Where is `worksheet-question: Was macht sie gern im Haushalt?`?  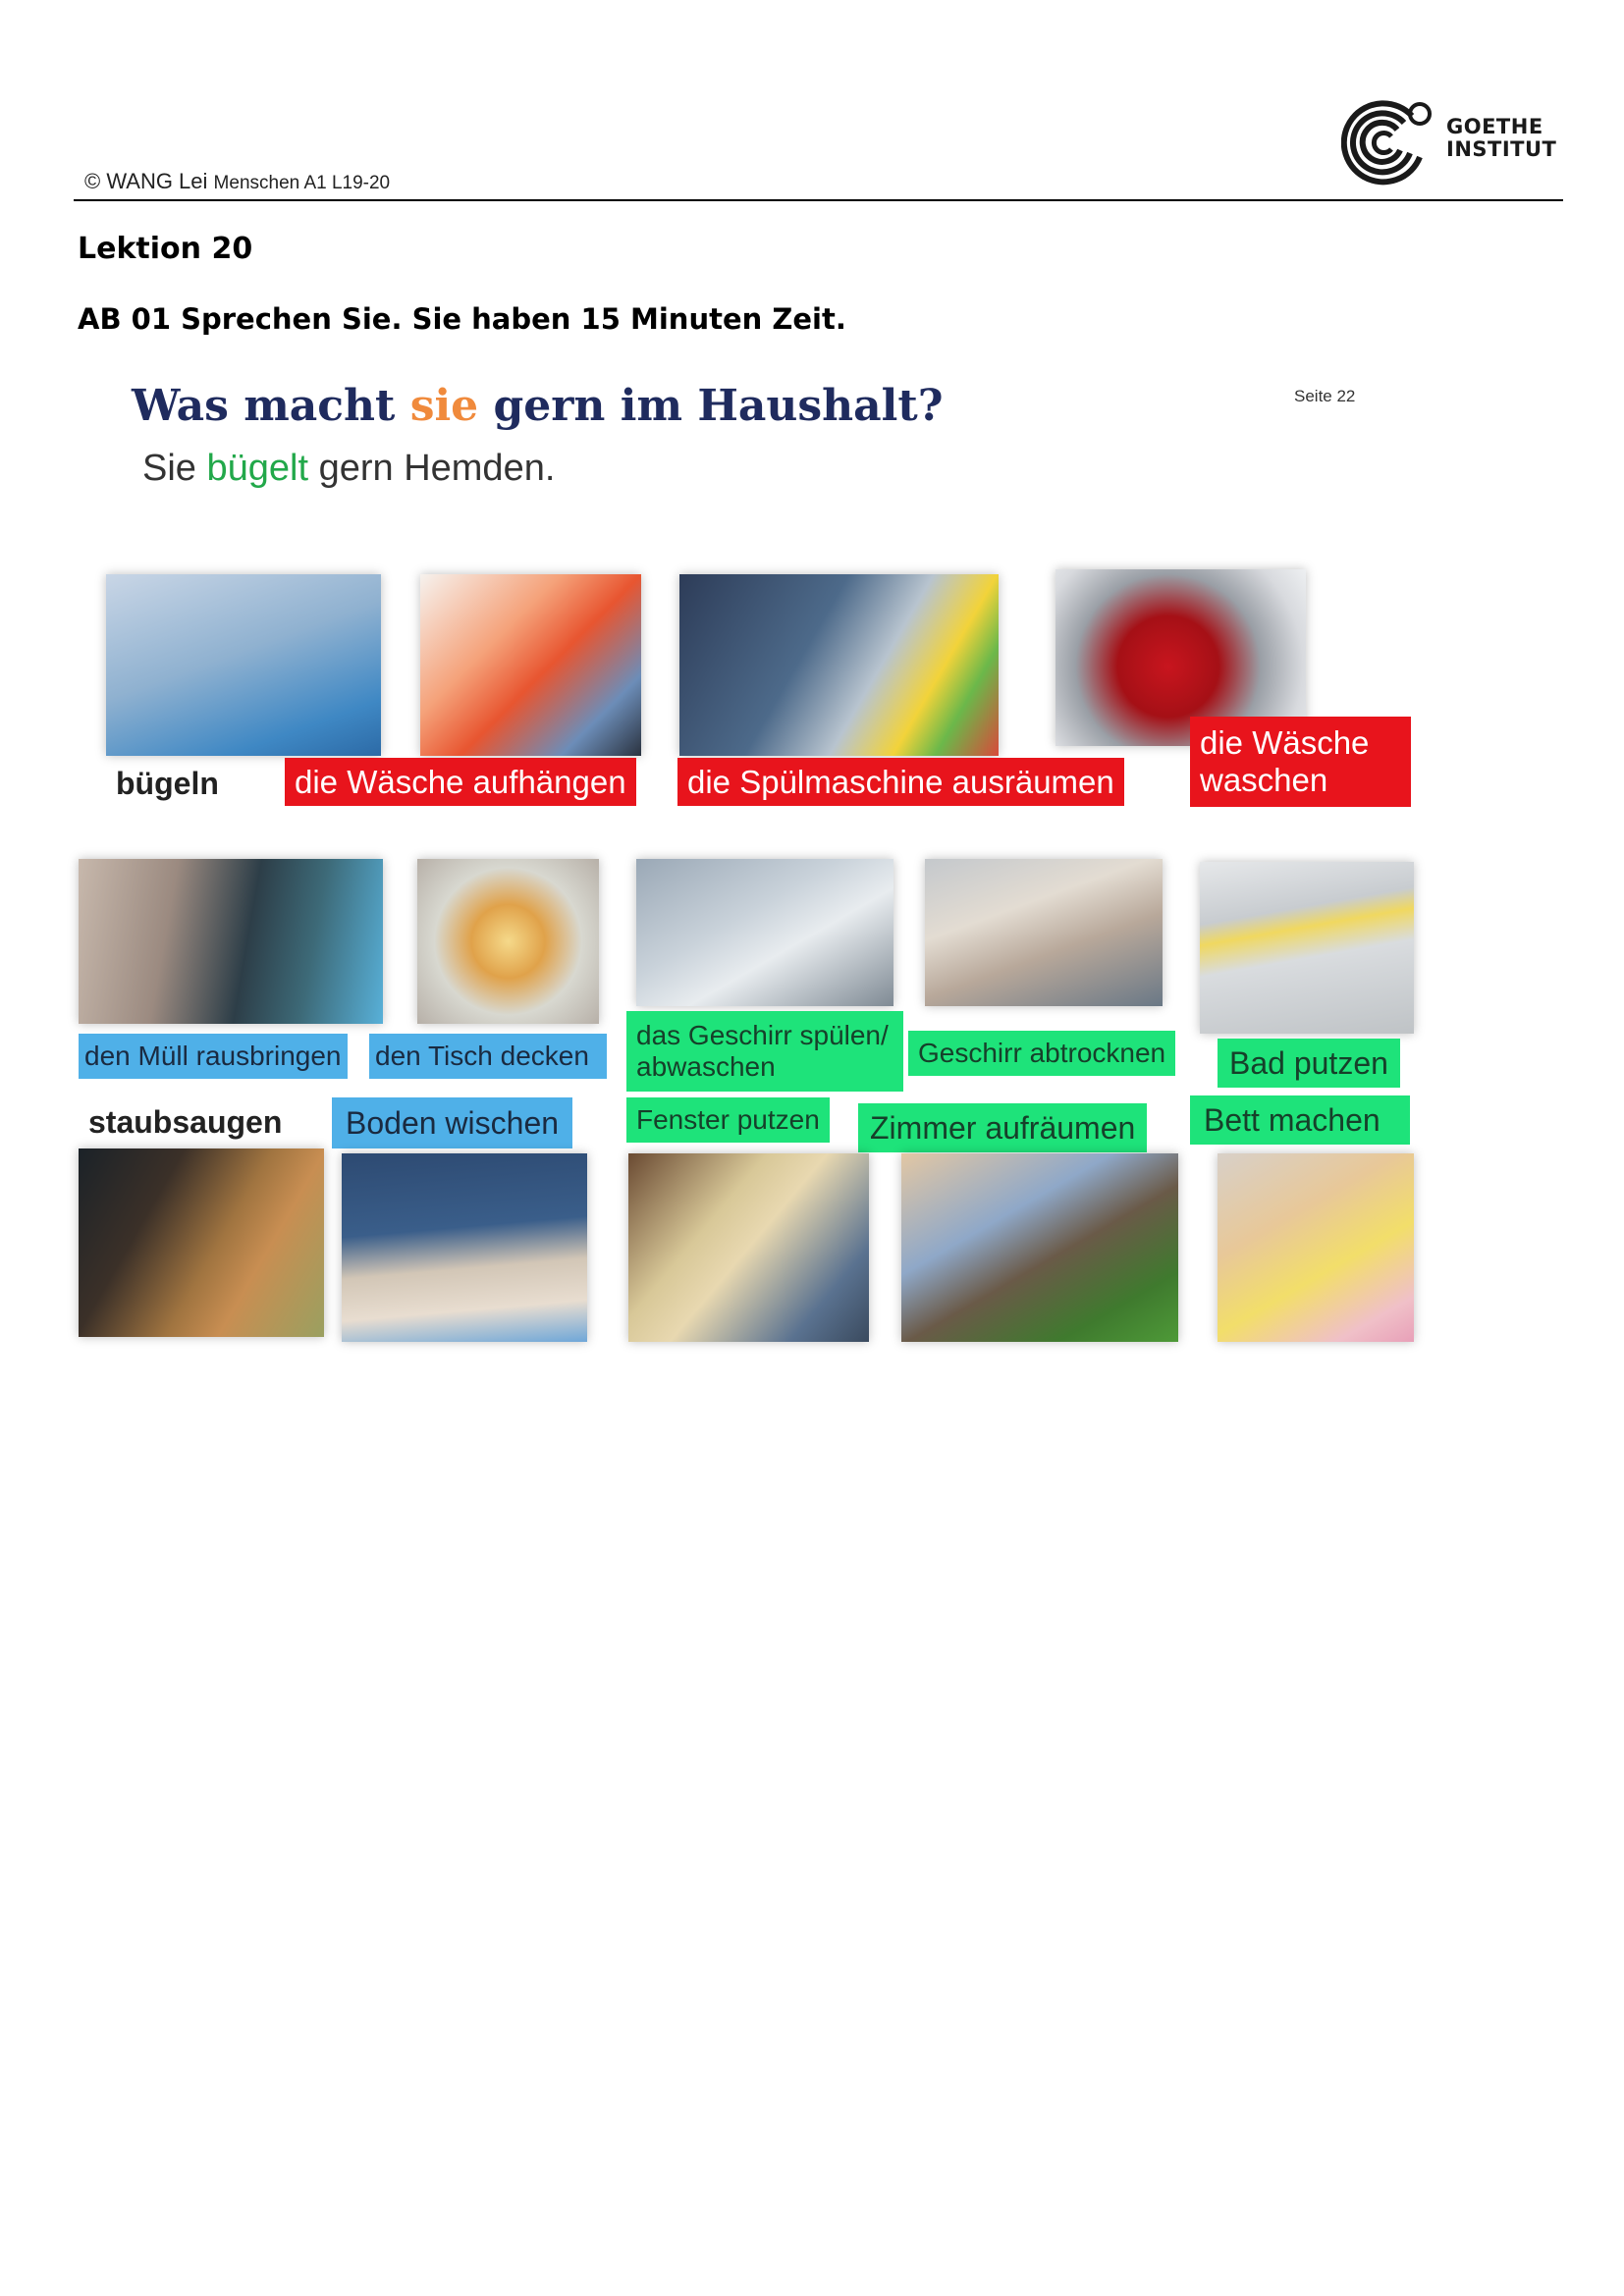
worksheet-question: Was macht sie gern im Haushalt? is located at coordinates (538, 406).